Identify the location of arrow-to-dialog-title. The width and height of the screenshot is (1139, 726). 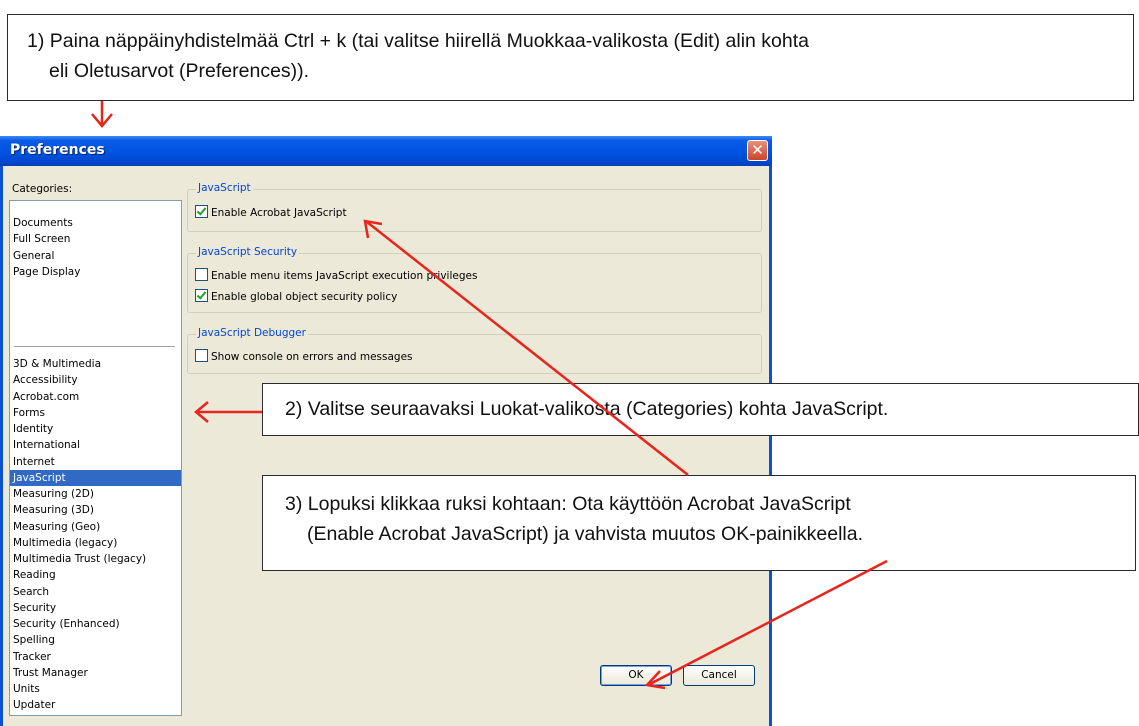
(102, 114).